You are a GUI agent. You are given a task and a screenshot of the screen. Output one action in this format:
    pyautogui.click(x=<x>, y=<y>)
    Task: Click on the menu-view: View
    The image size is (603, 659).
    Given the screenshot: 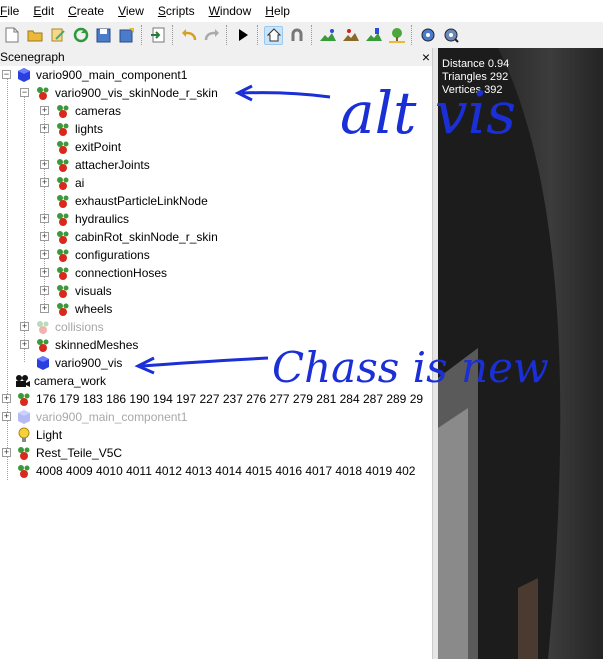 What is the action you would take?
    pyautogui.click(x=134, y=11)
    